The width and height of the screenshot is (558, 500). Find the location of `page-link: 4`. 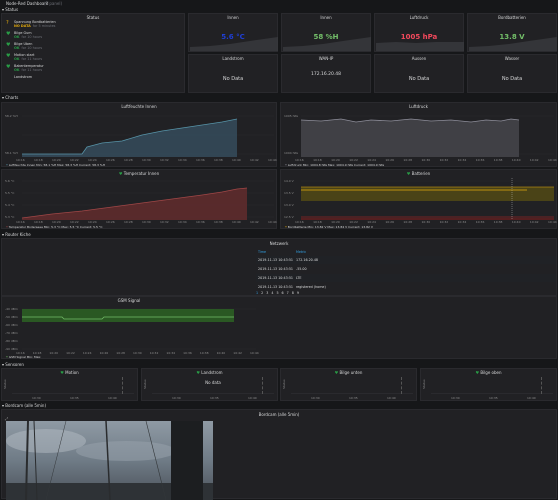

page-link: 4 is located at coordinates (272, 293).